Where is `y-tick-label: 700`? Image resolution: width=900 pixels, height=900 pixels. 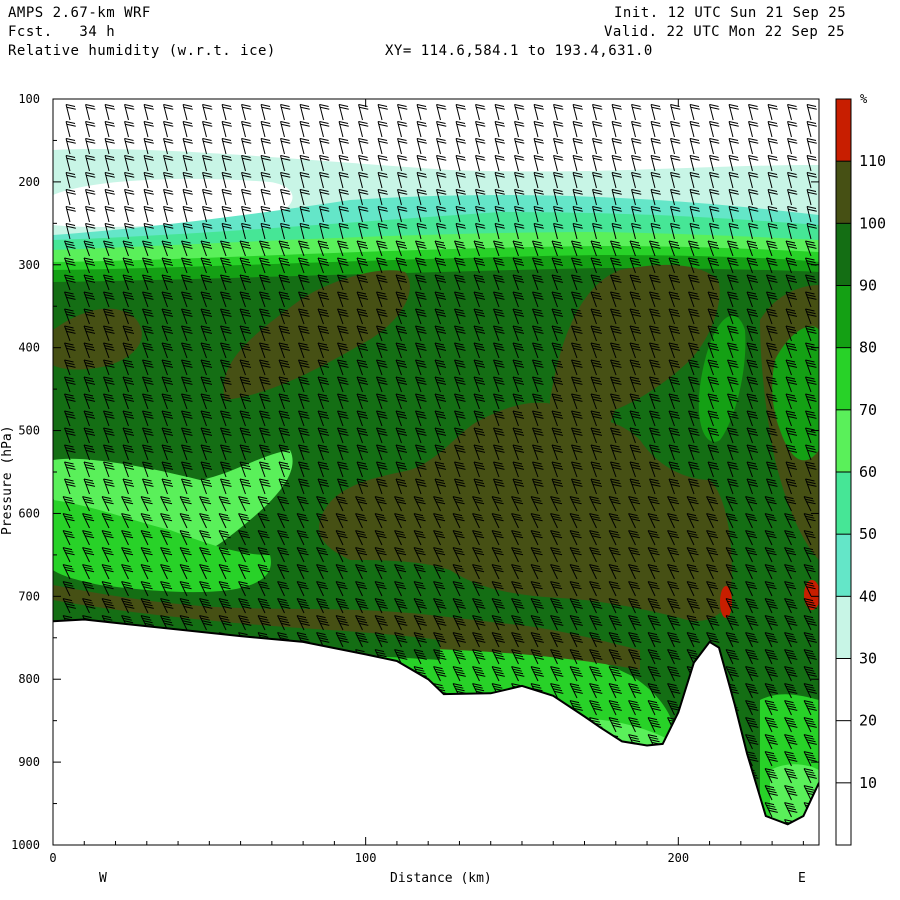
y-tick-label: 700 is located at coordinates (29, 596).